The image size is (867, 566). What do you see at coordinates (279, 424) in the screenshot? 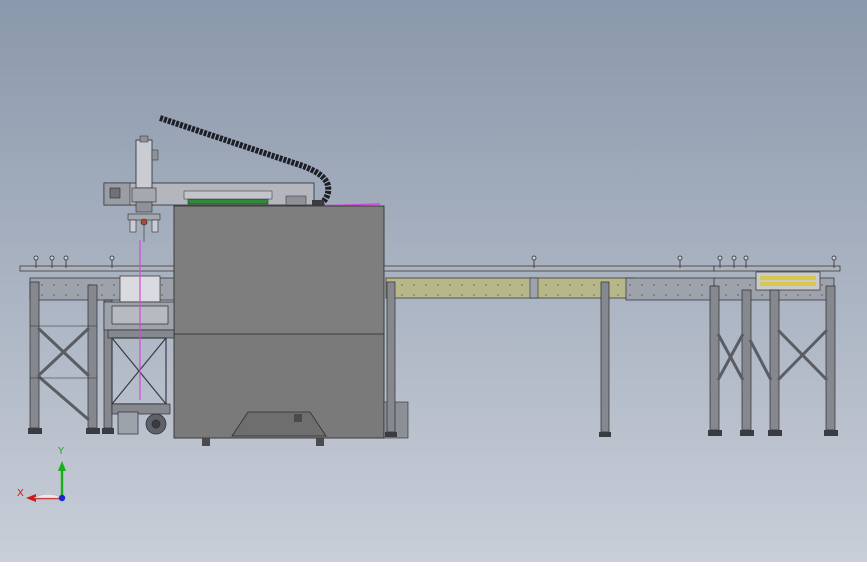
I see `cabinet-access-hatch` at bounding box center [279, 424].